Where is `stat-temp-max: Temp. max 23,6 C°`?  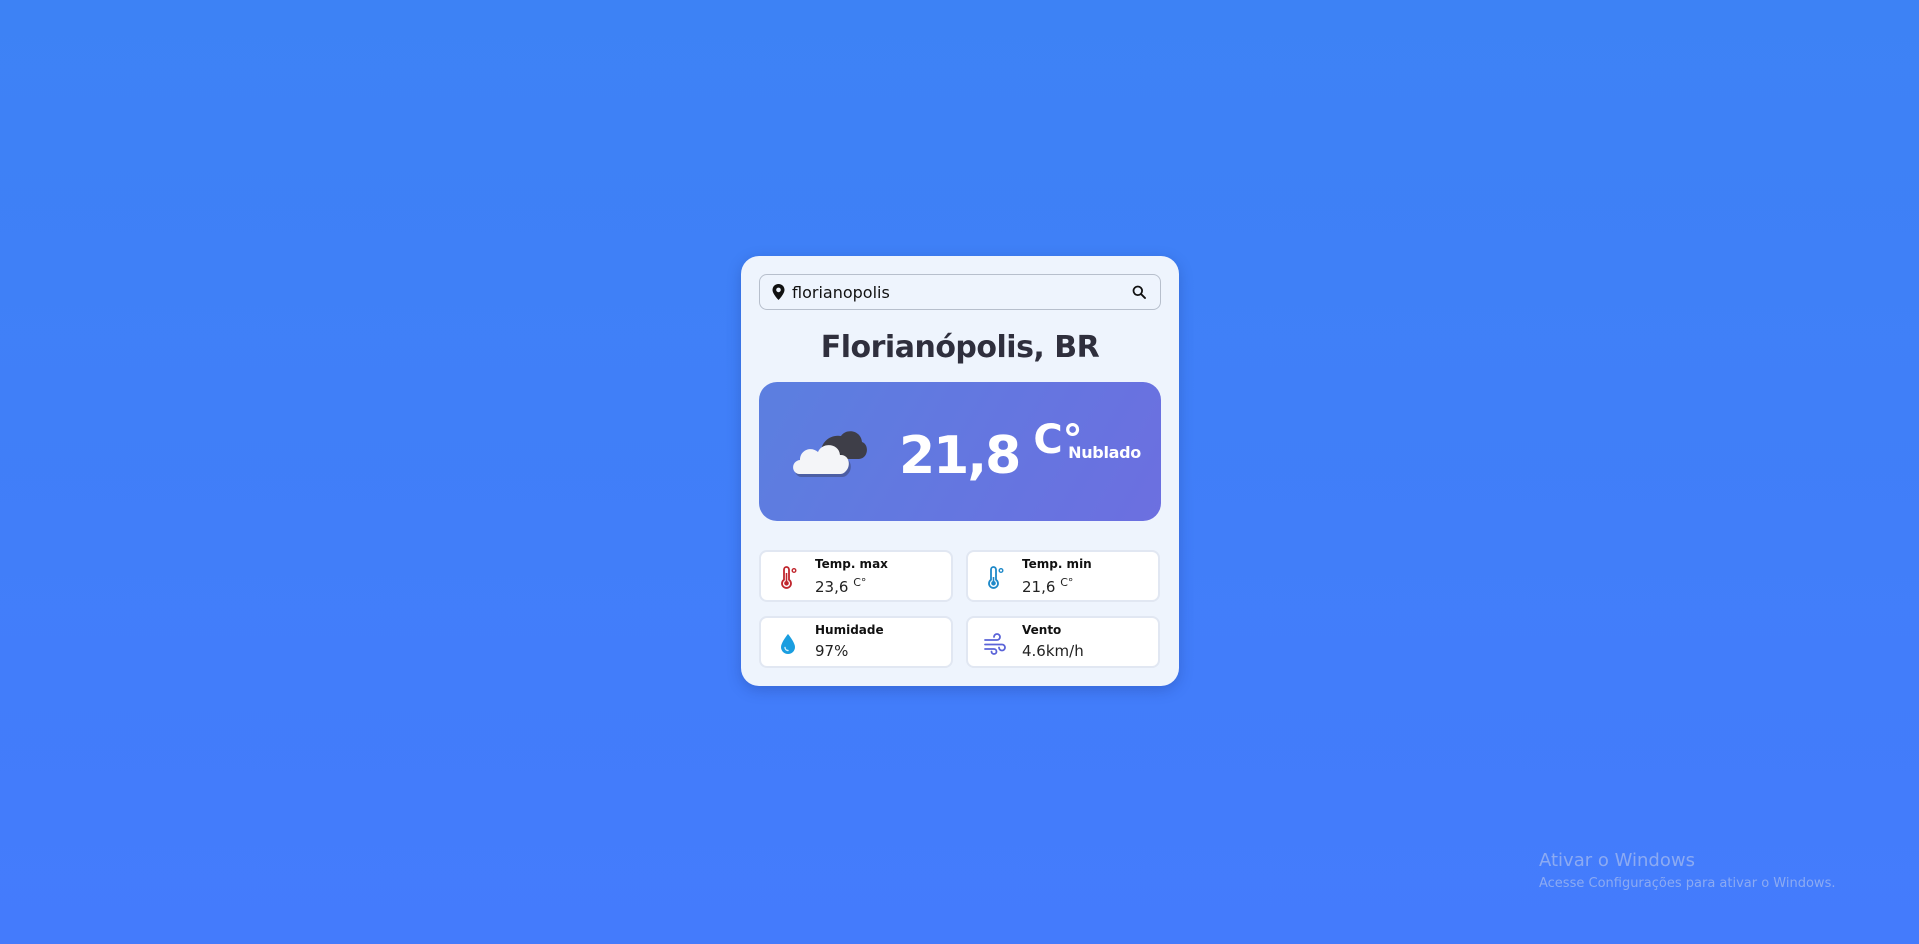
stat-temp-max: Temp. max 23,6 C° is located at coordinates (856, 576).